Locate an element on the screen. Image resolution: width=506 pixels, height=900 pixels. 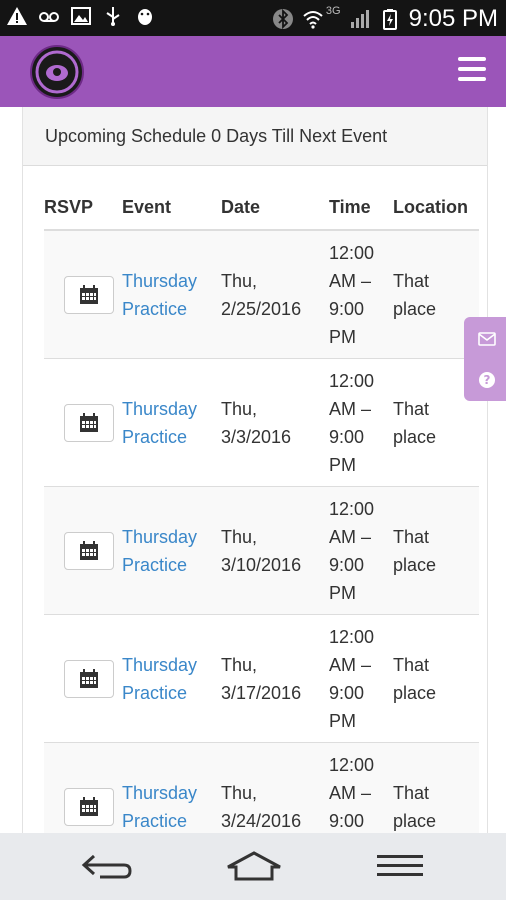
usb-icon is located at coordinates (113, 16).